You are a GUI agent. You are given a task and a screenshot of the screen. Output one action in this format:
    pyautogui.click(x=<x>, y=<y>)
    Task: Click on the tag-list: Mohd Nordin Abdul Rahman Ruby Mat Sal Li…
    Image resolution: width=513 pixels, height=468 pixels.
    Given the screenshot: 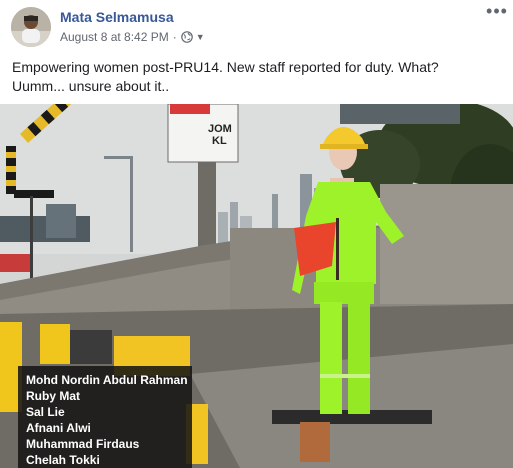 What is the action you would take?
    pyautogui.click(x=105, y=417)
    